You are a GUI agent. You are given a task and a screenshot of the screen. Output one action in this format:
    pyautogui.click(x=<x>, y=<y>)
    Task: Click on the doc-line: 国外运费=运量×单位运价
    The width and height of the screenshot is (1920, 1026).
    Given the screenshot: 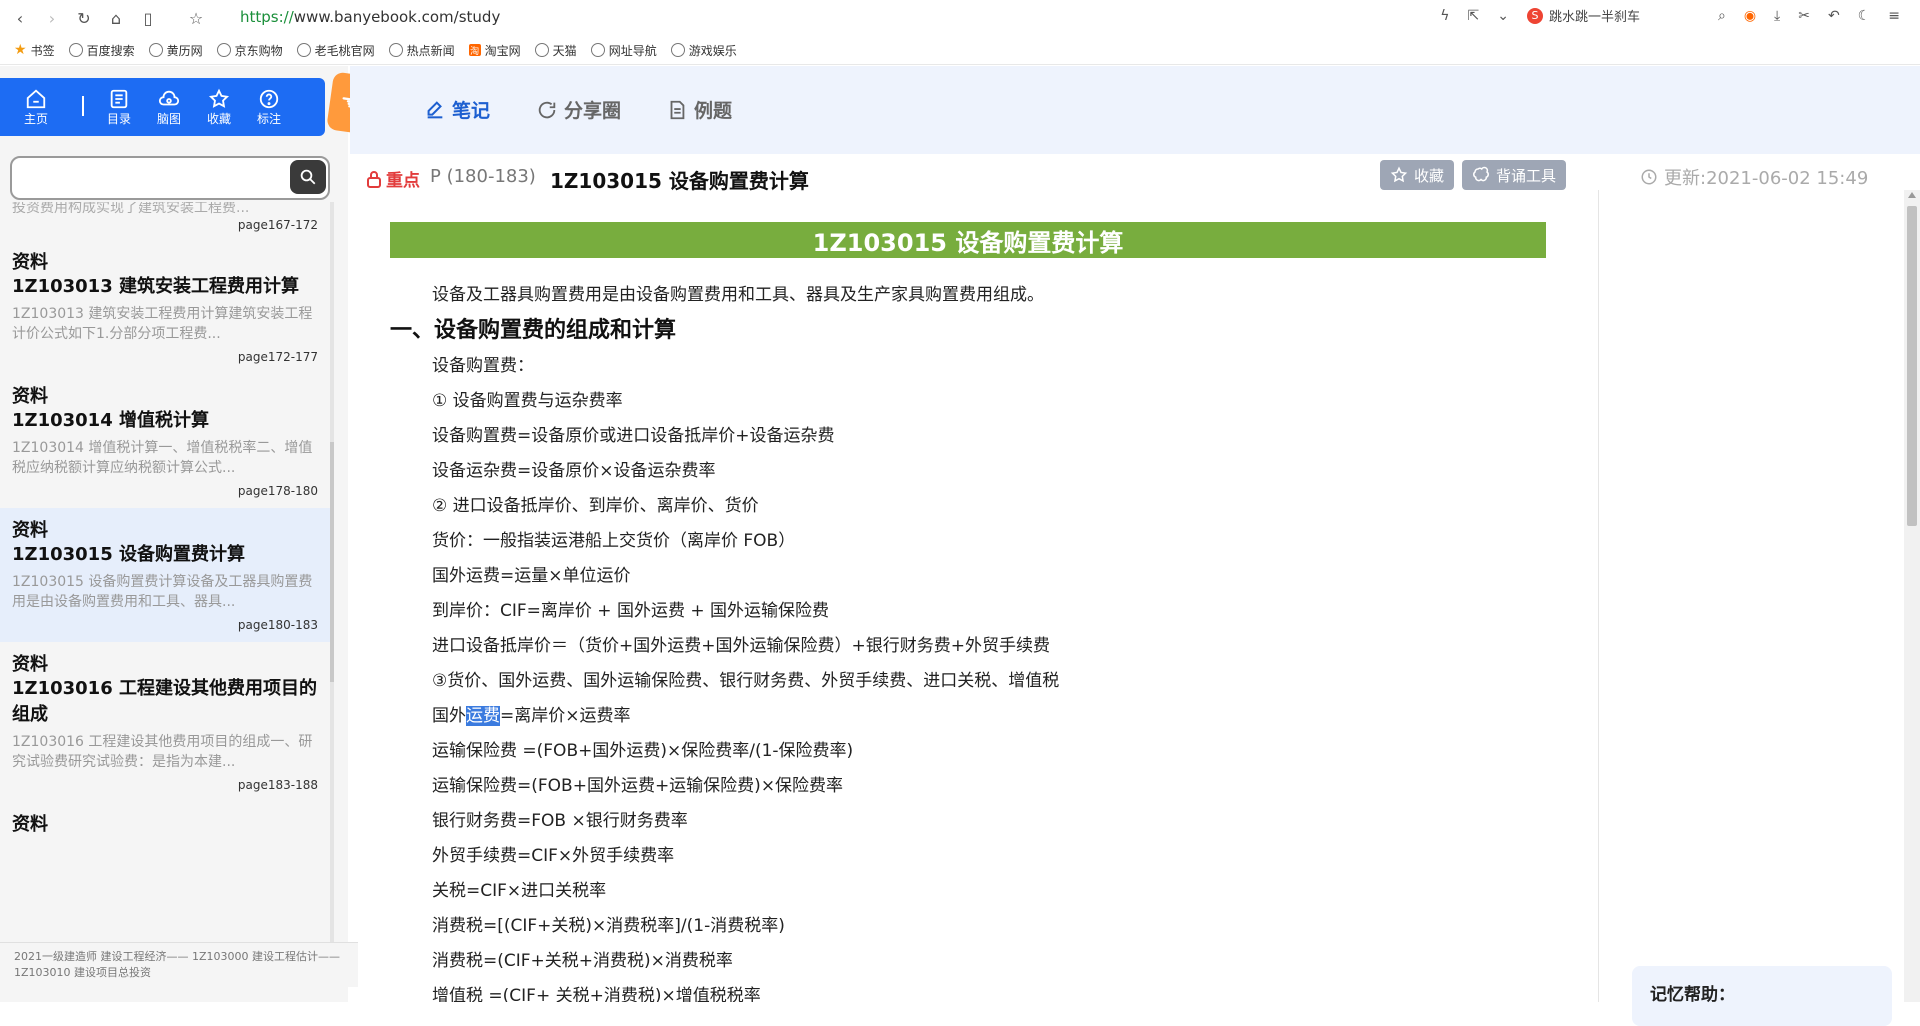 What is the action you would take?
    pyautogui.click(x=531, y=576)
    